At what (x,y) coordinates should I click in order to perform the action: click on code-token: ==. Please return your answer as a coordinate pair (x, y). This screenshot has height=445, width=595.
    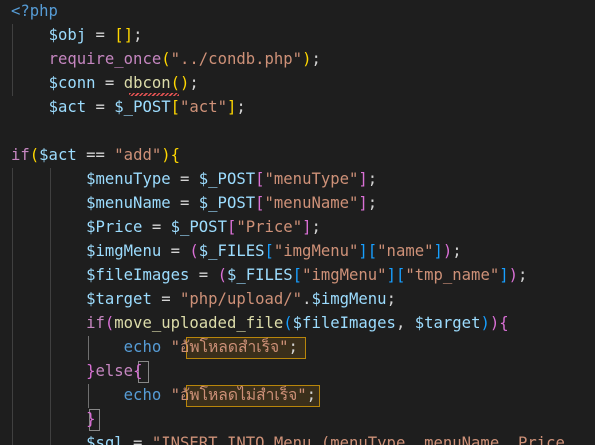
    Looking at the image, I should click on (95, 155).